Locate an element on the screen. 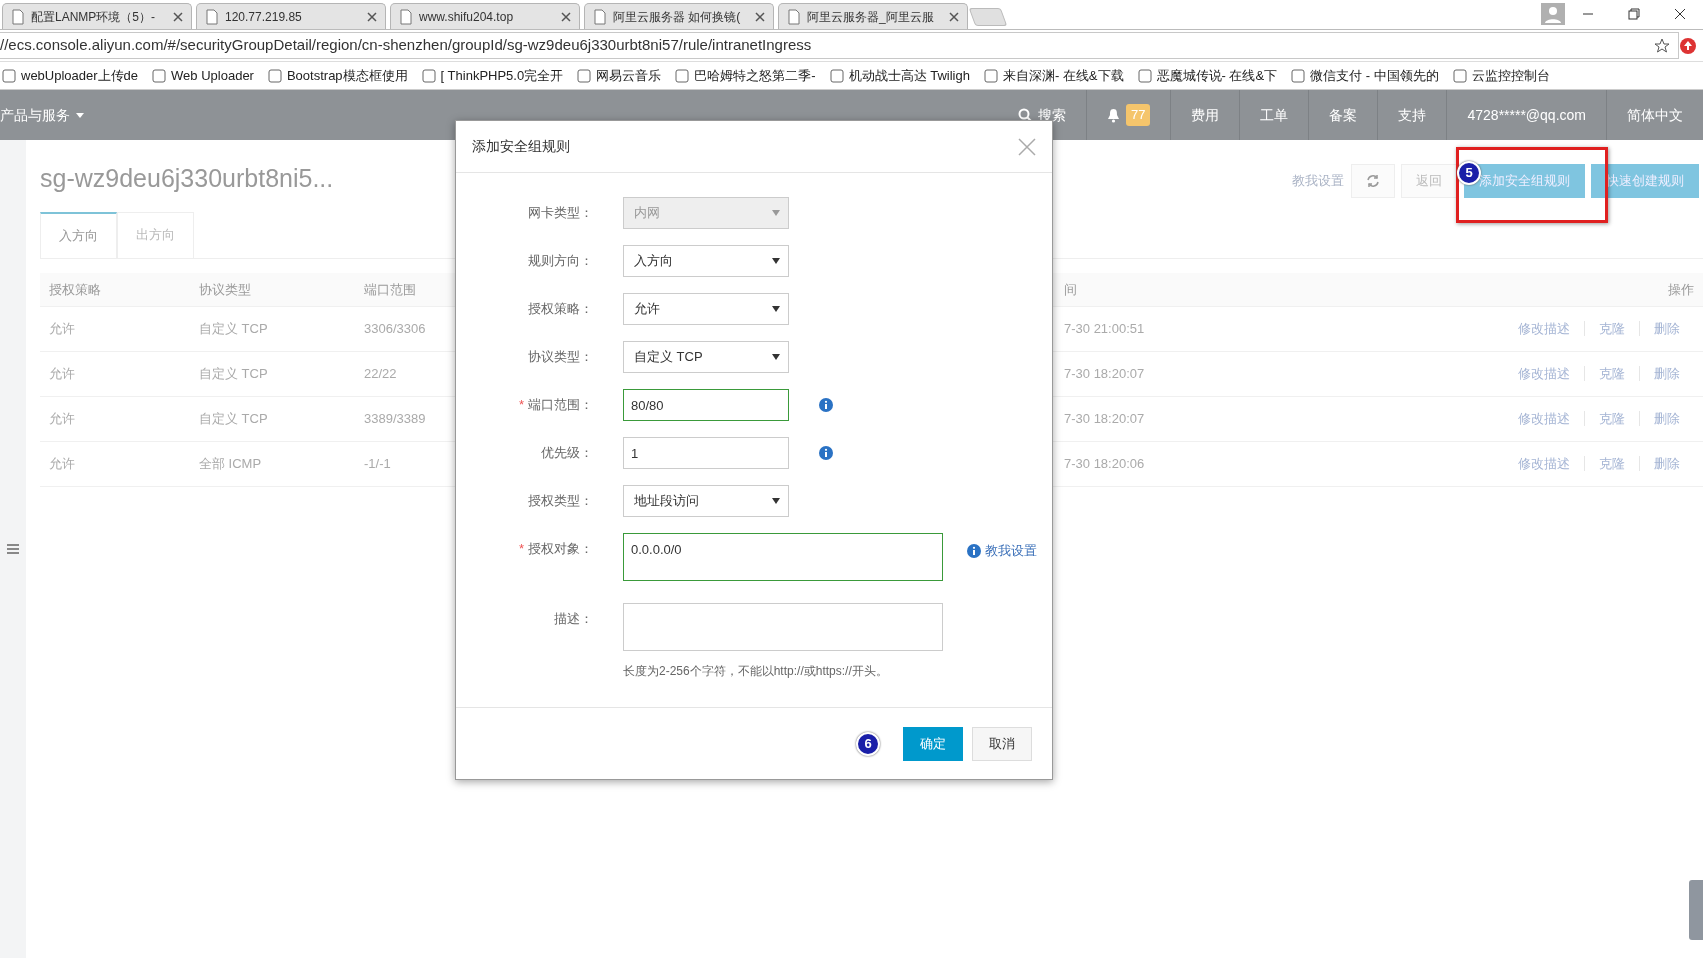  account-menu: 4728*****@qq.com is located at coordinates (1526, 115).